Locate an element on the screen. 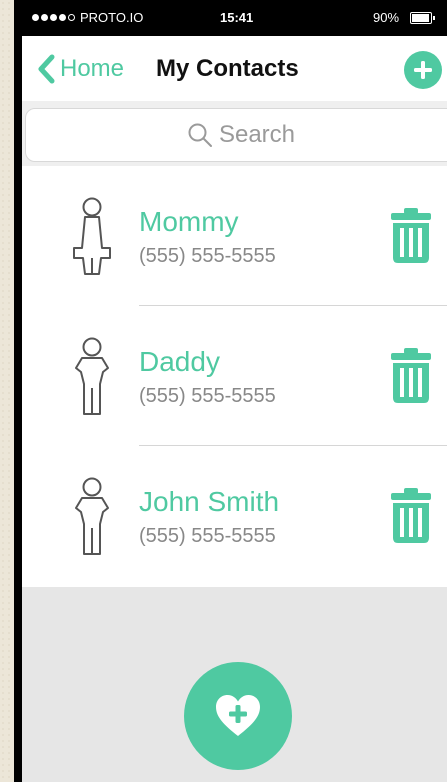 The width and height of the screenshot is (447, 782). search-bar-container: Search is located at coordinates (234, 133).